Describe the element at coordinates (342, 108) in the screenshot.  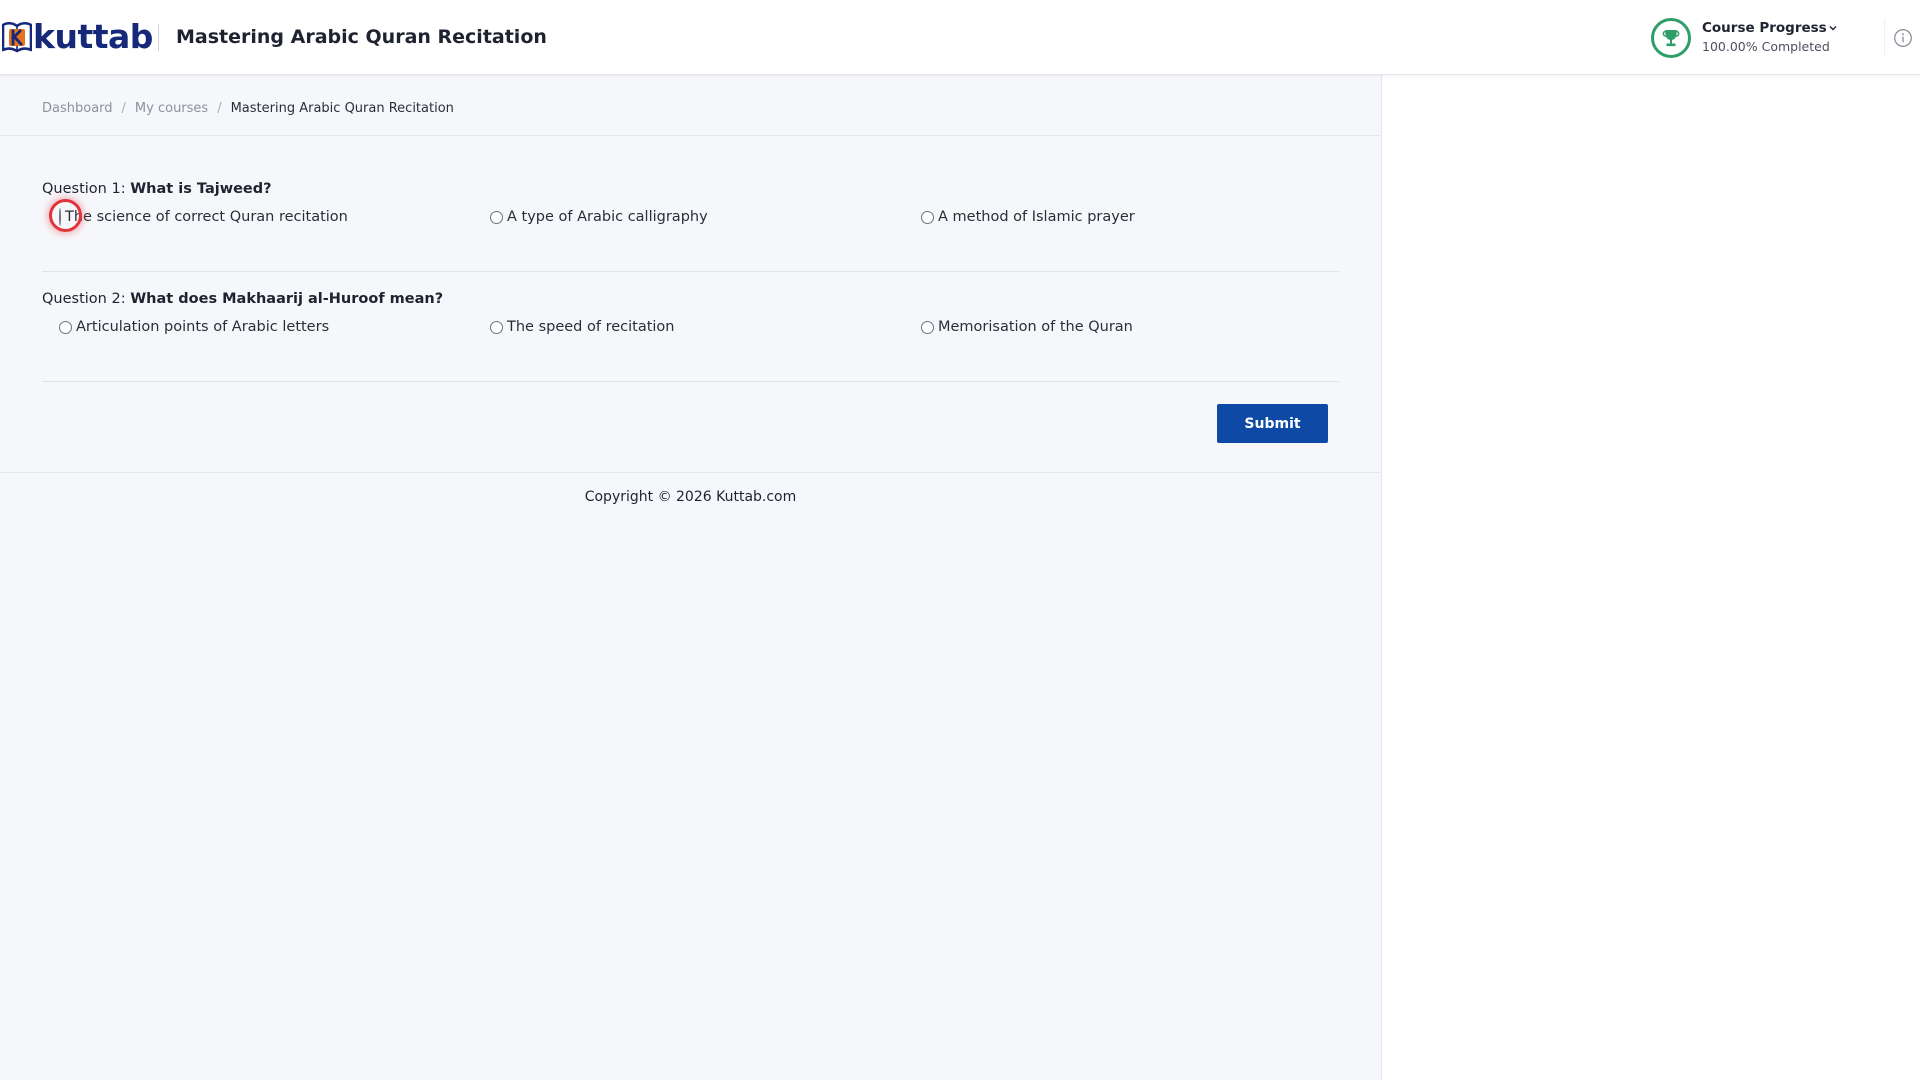
I see `breadcrumb-current: Mastering Arabic Quran Recitation` at that location.